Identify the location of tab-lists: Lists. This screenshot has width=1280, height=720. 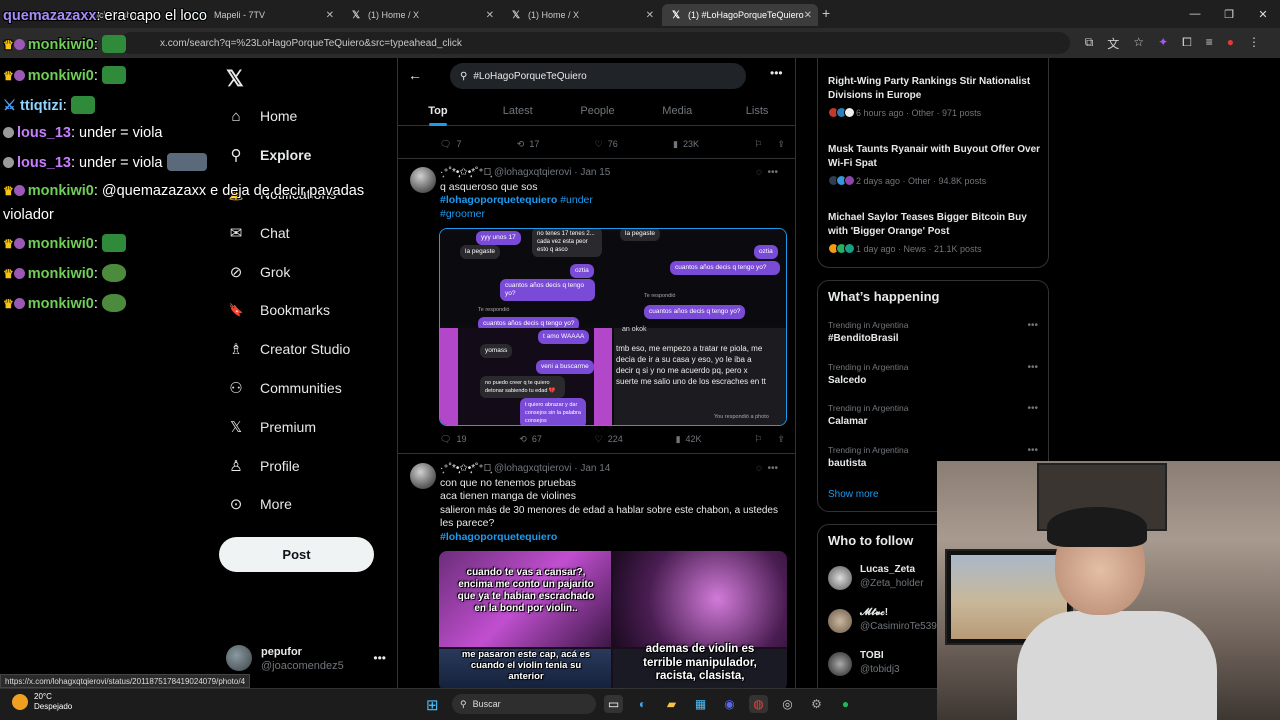
(756, 111).